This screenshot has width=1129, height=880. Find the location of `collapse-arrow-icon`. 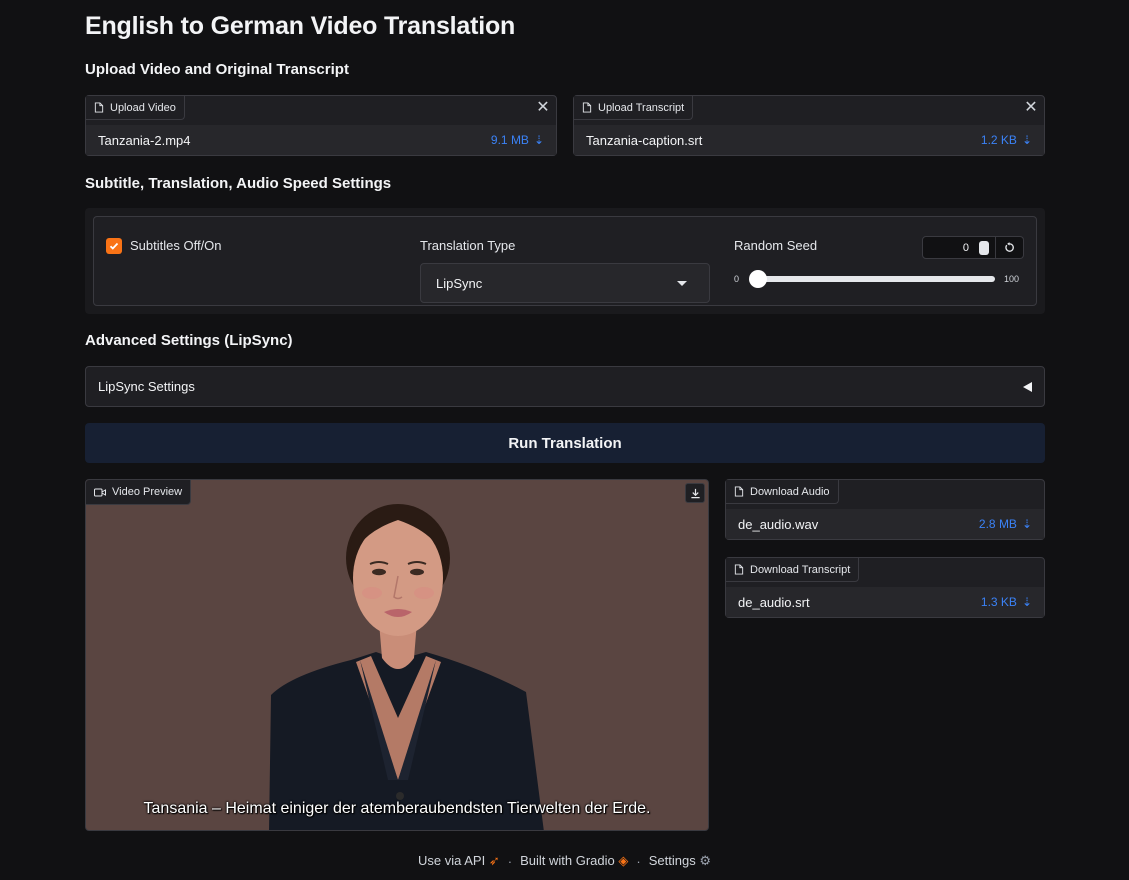

collapse-arrow-icon is located at coordinates (1027, 386).